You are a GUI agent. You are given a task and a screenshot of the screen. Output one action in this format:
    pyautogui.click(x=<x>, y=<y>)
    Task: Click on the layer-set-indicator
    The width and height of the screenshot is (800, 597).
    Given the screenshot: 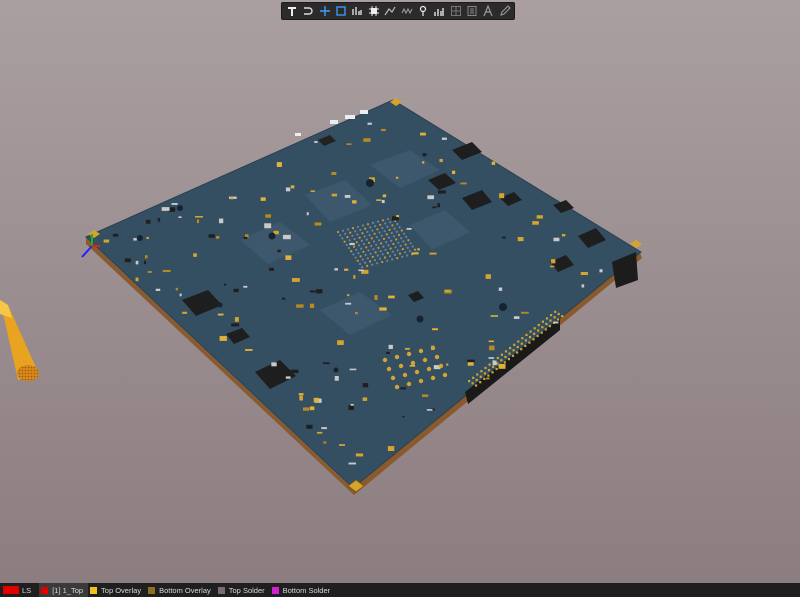 What is the action you would take?
    pyautogui.click(x=11, y=590)
    